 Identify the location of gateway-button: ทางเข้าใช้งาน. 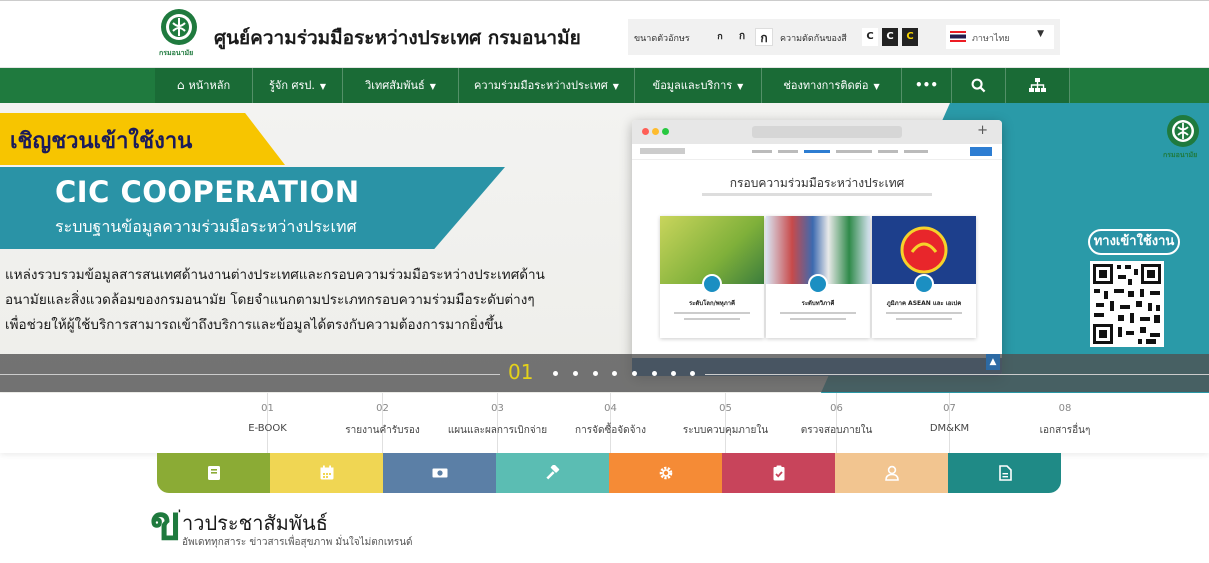
(1134, 242).